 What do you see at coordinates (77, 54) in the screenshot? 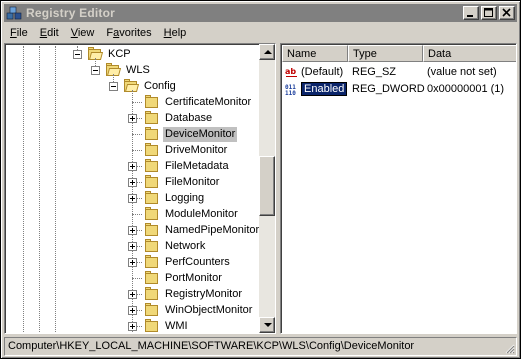
I see `tree-expander-kcp` at bounding box center [77, 54].